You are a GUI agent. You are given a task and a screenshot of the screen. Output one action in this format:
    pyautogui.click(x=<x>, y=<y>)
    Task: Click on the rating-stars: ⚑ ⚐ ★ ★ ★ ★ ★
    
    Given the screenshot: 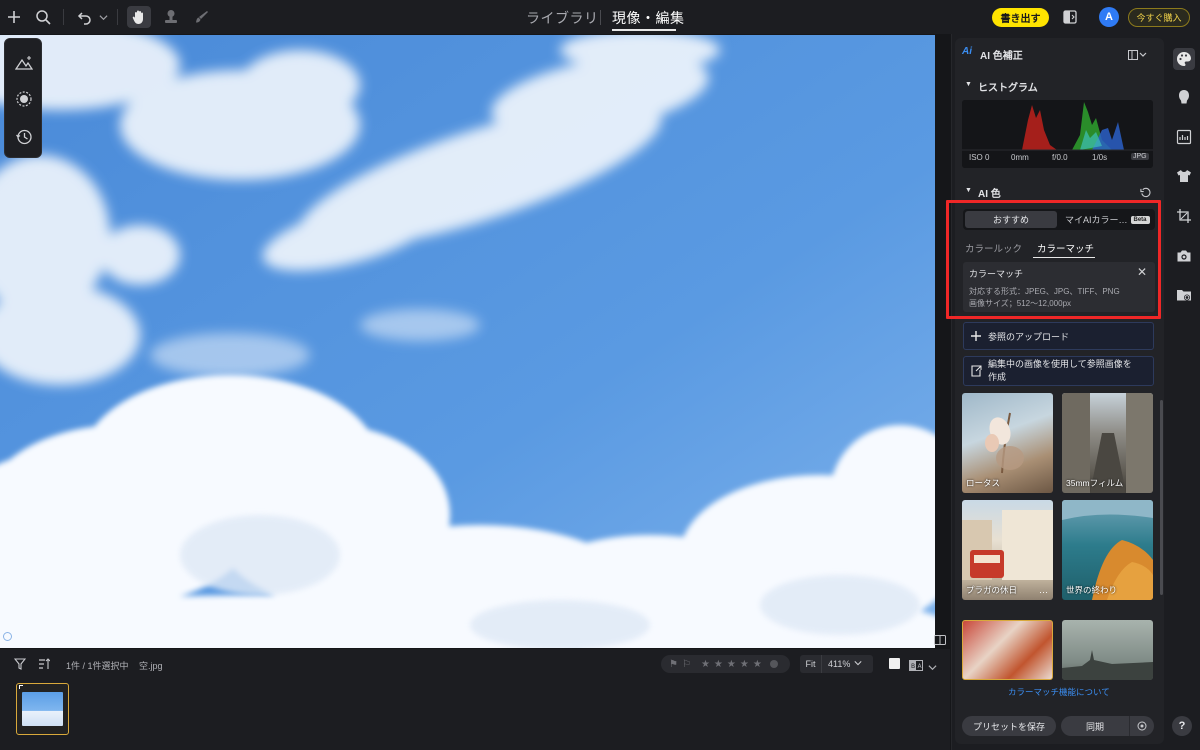 What is the action you would take?
    pyautogui.click(x=725, y=664)
    